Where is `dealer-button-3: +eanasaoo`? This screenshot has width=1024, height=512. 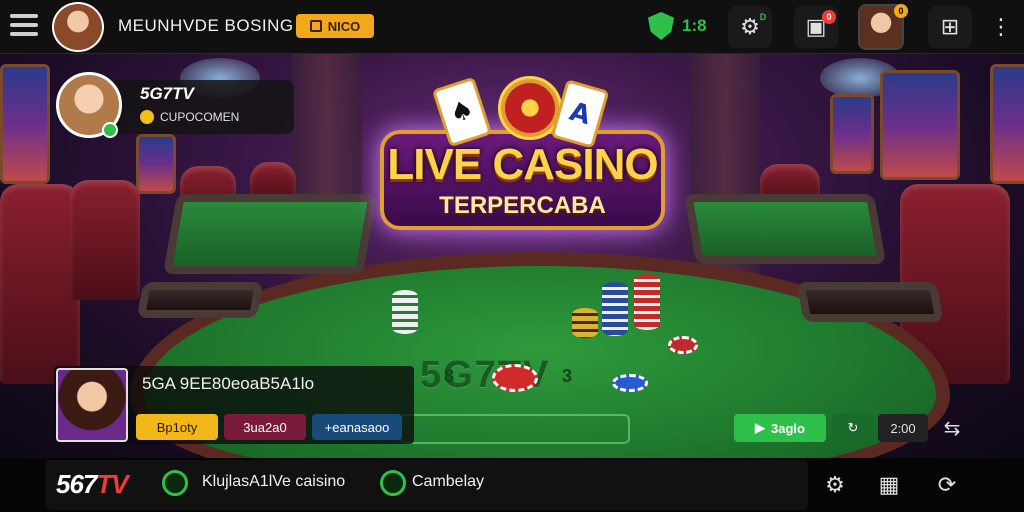 dealer-button-3: +eanasaoo is located at coordinates (357, 427).